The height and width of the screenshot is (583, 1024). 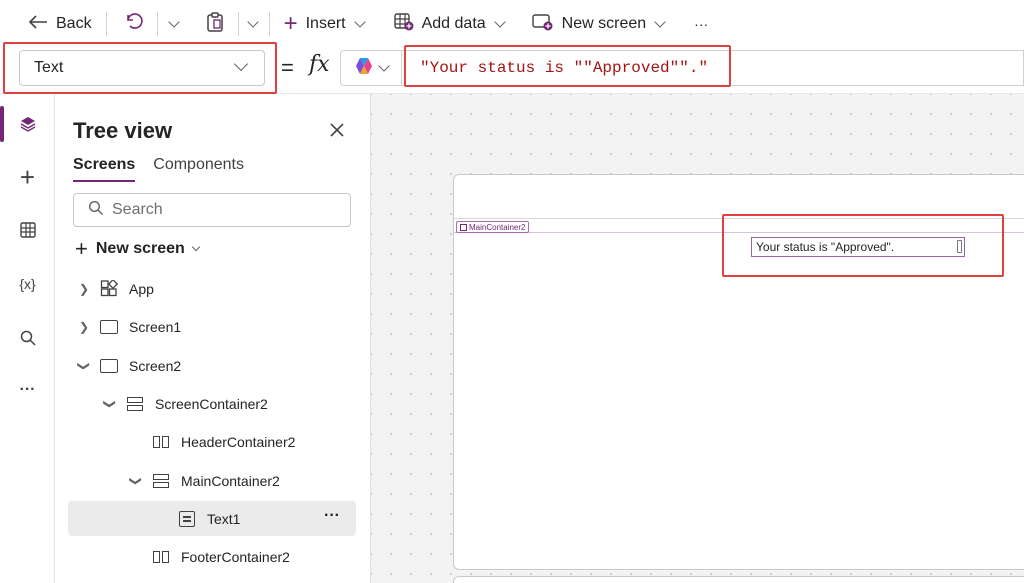 What do you see at coordinates (137, 209) in the screenshot?
I see `search-placeholder: Search` at bounding box center [137, 209].